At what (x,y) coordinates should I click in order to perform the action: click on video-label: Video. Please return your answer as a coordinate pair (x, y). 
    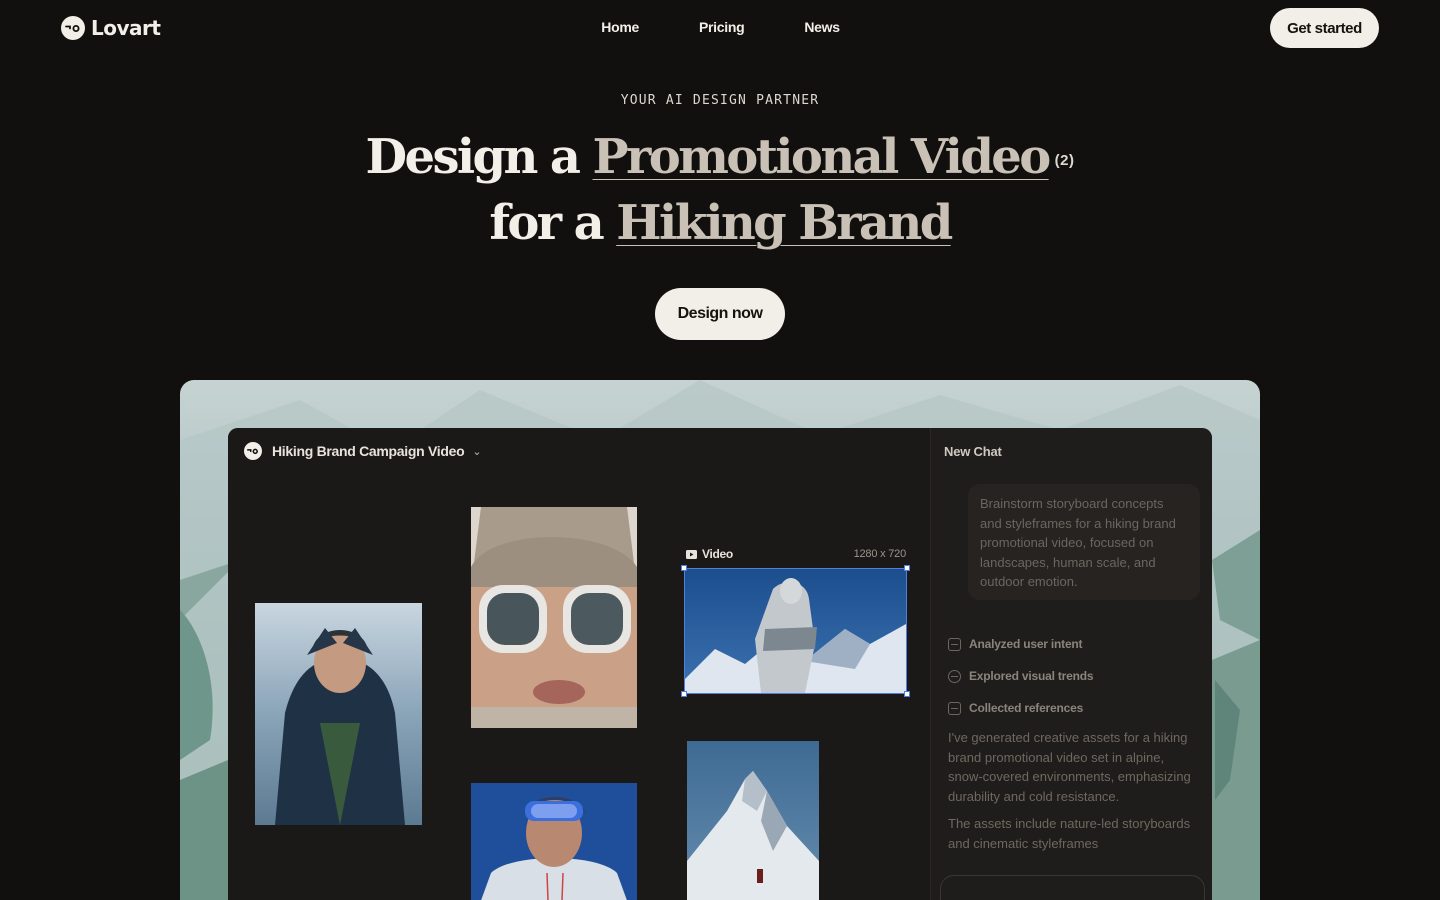
    Looking at the image, I should click on (709, 554).